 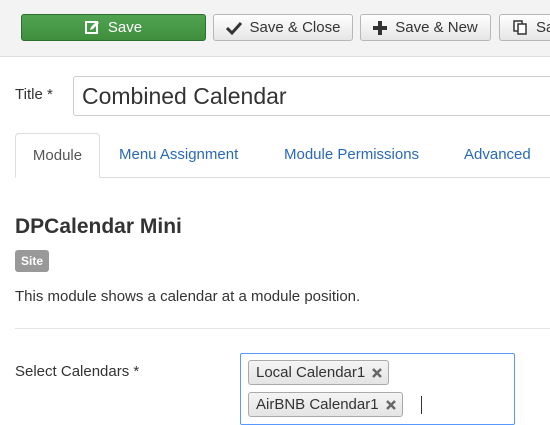 I want to click on save-button: Save, so click(x=113, y=27).